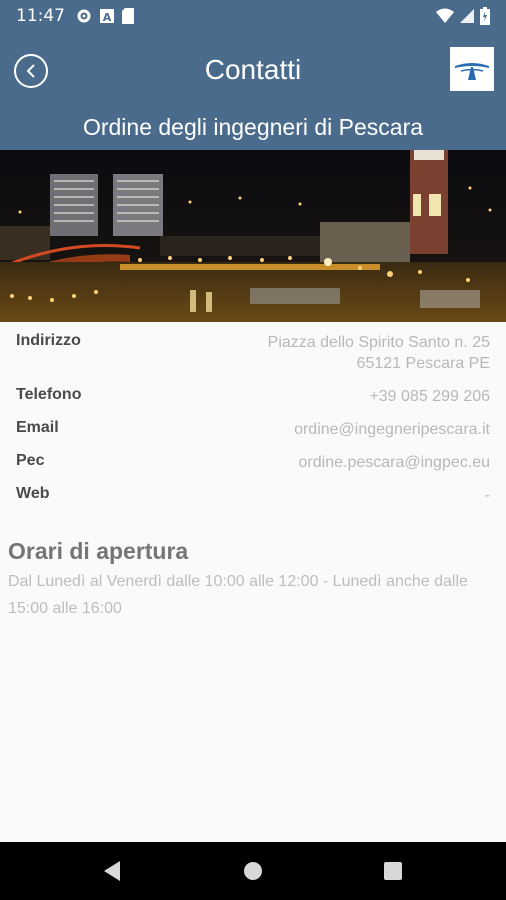 The height and width of the screenshot is (900, 506). What do you see at coordinates (253, 16) in the screenshot?
I see `status-bar: 11:47 A` at bounding box center [253, 16].